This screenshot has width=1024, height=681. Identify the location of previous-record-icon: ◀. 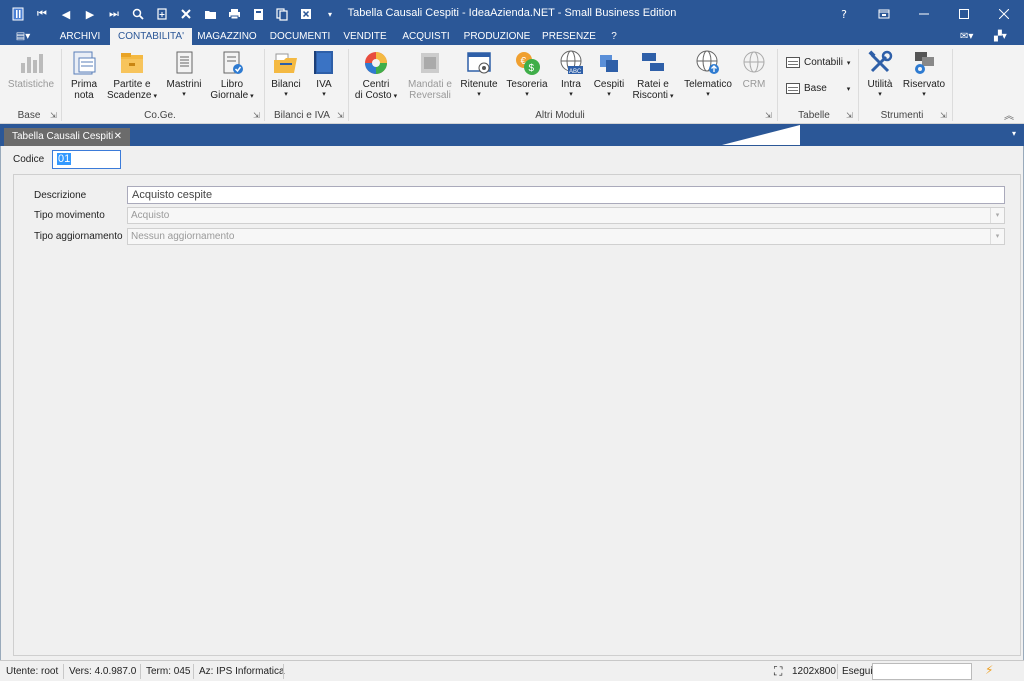
(66, 14).